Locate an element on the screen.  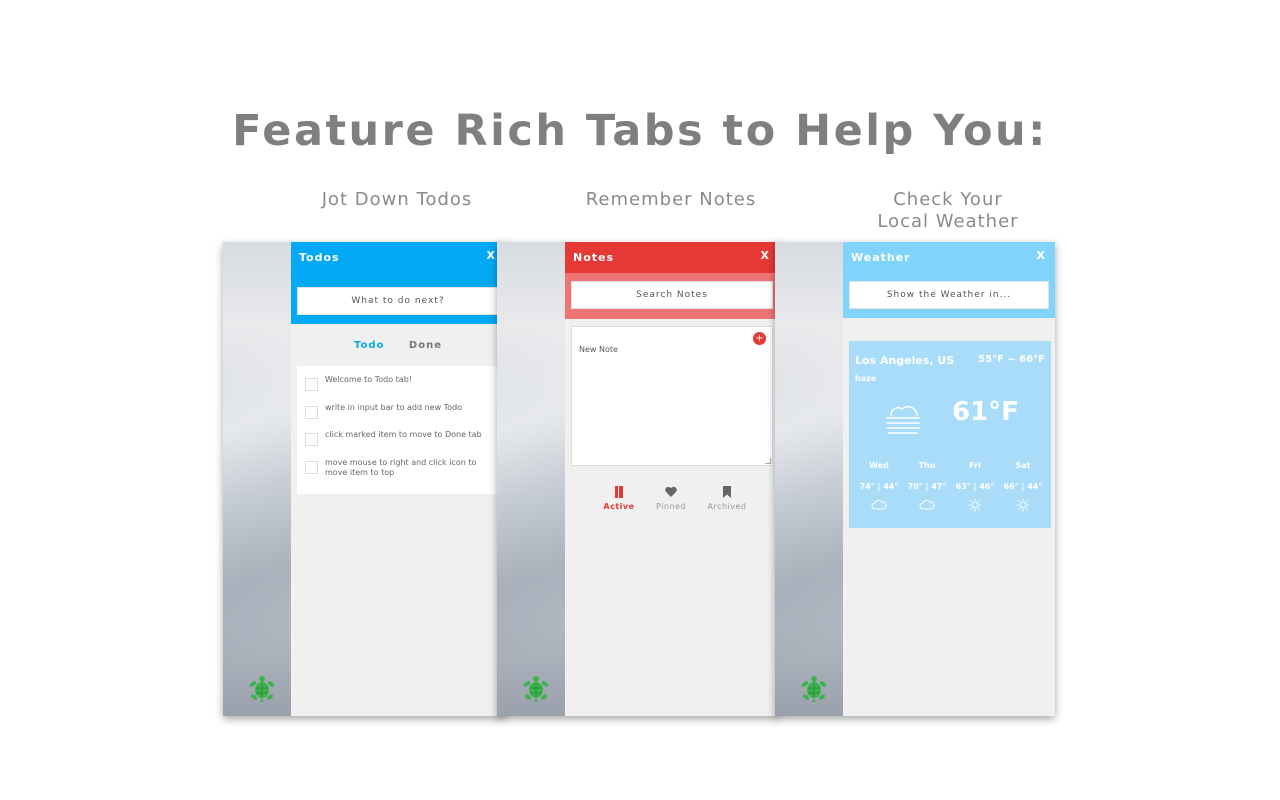
nav-pinned-label: Pinned is located at coordinates (670, 506).